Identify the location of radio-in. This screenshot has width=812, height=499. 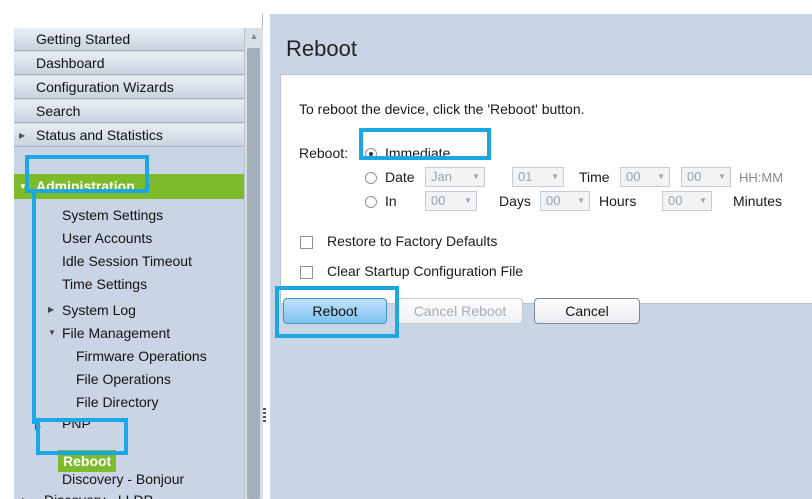
(371, 202).